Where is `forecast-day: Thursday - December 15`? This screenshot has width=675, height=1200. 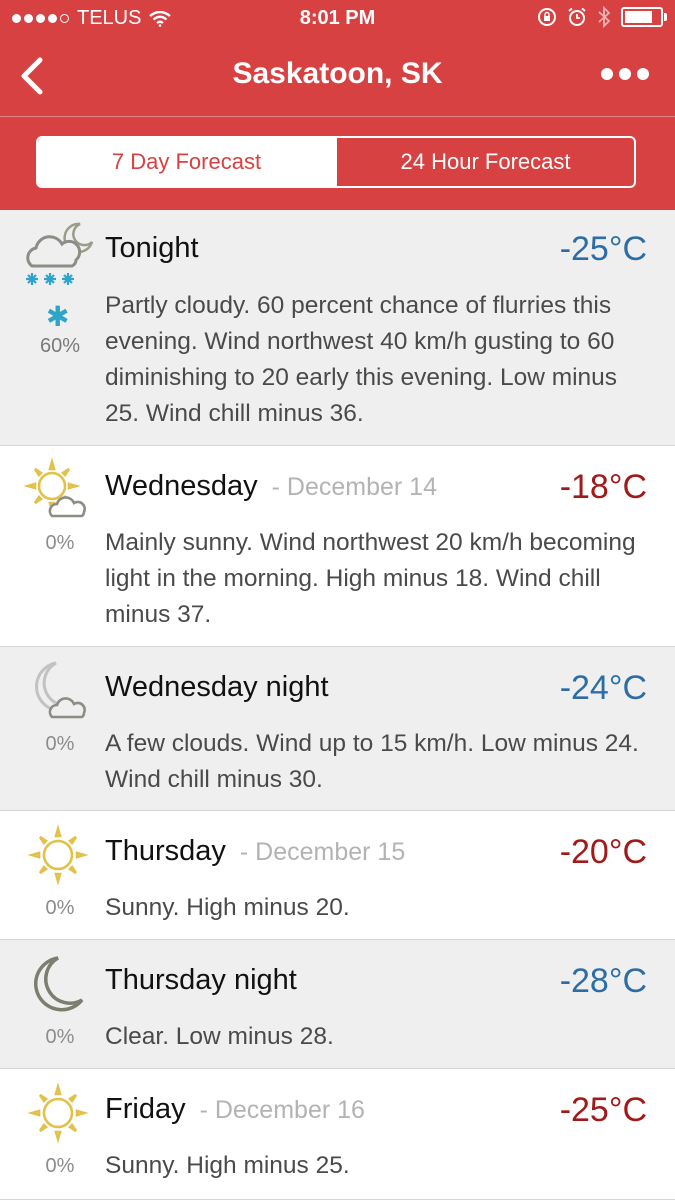
forecast-day: Thursday - December 15 is located at coordinates (255, 851).